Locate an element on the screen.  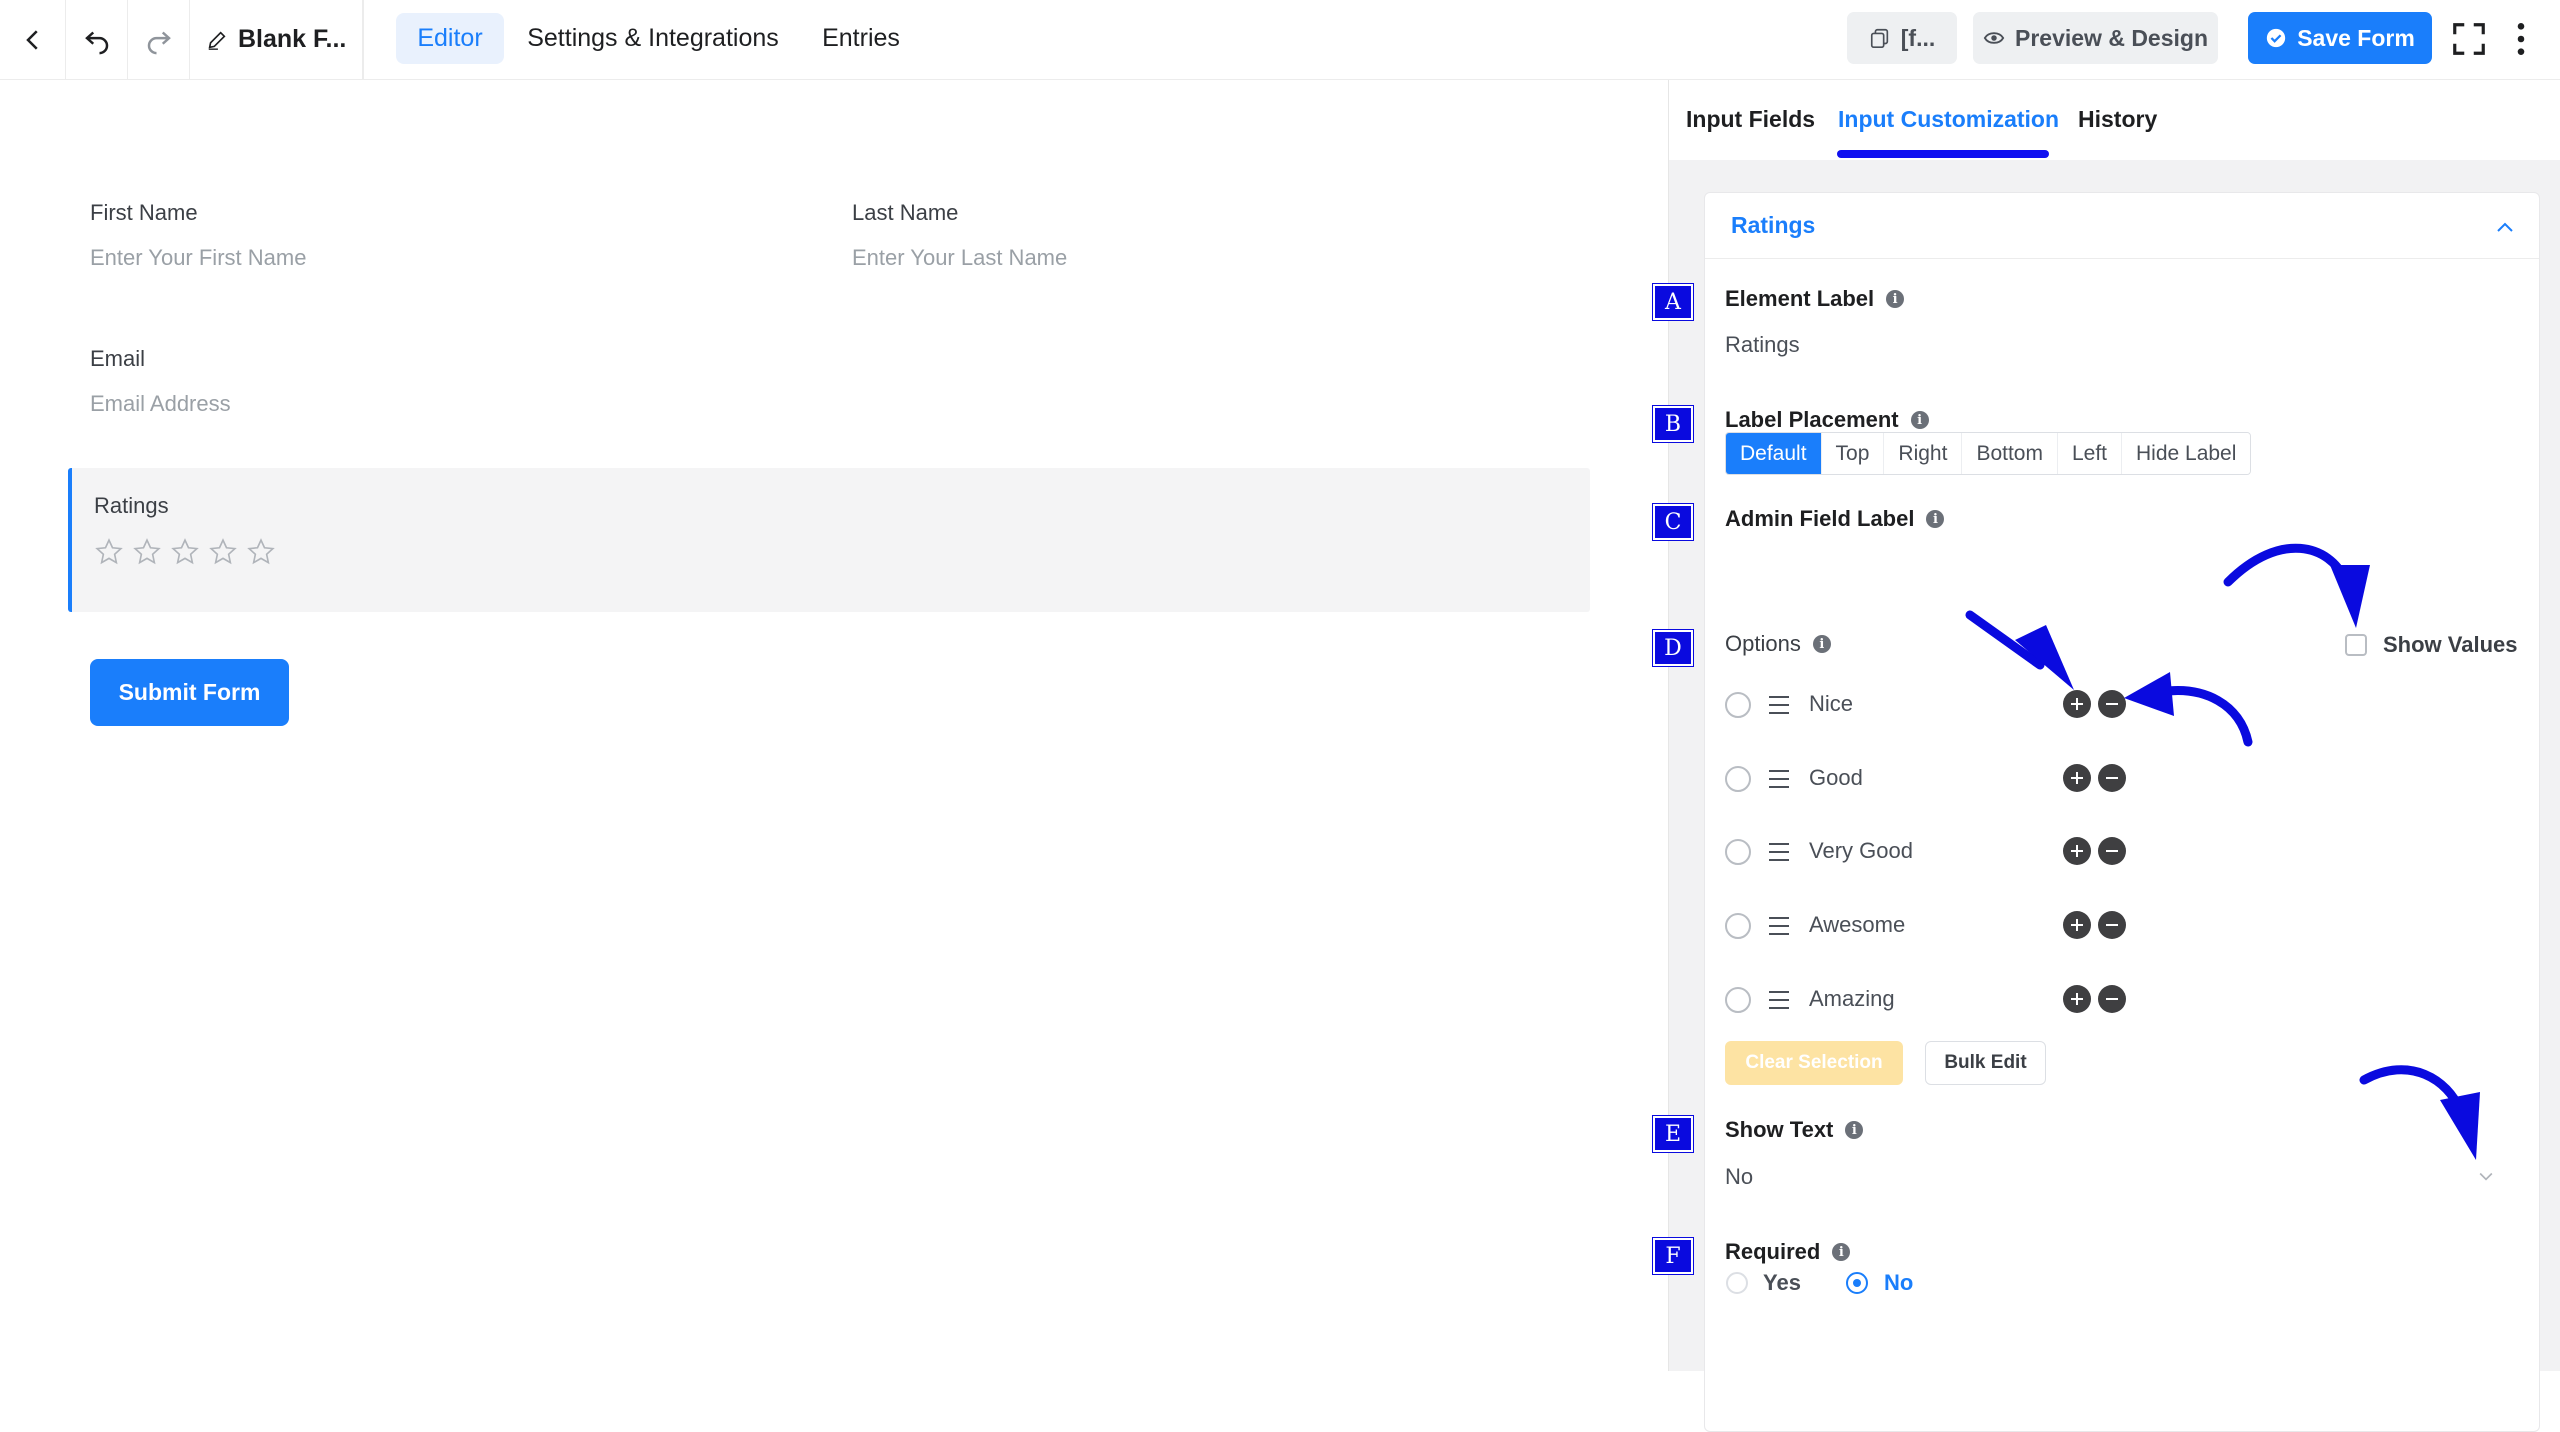
tab-history: History is located at coordinates (2117, 119).